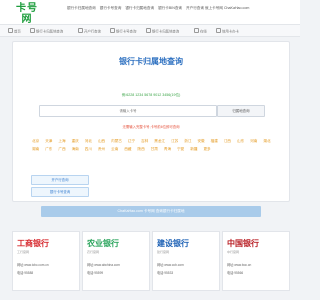 This screenshot has height=300, width=320. Describe the element at coordinates (111, 8) in the screenshot. I see `header-link-2: 银行卡号查询` at that location.